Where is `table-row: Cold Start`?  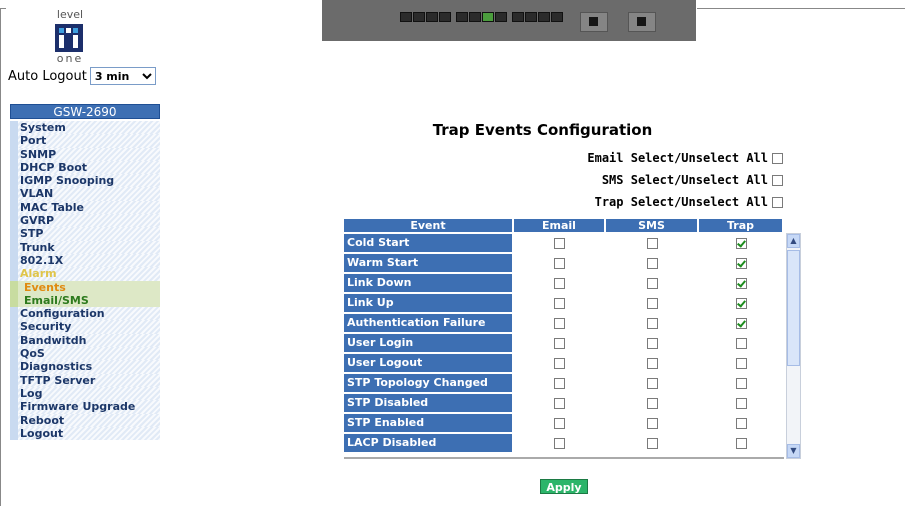
table-row: Cold Start is located at coordinates (564, 243).